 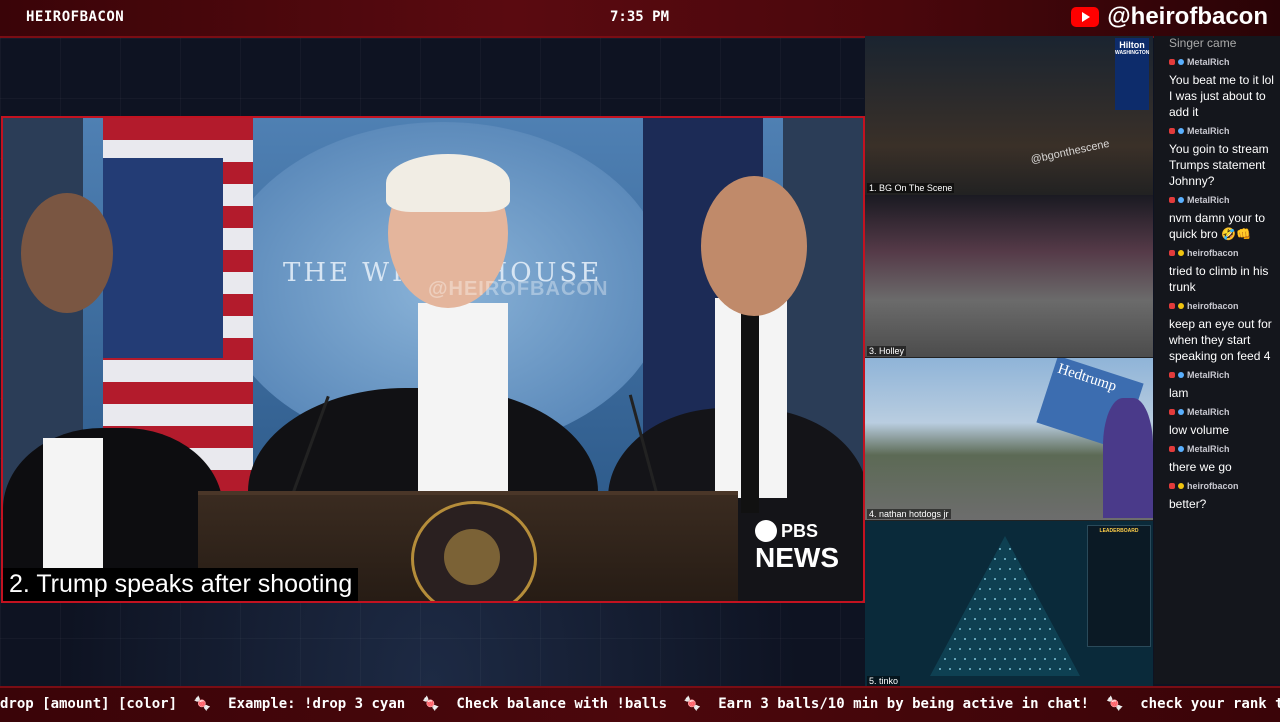 I want to click on leaderboard: LEADERBOARD, so click(x=1119, y=586).